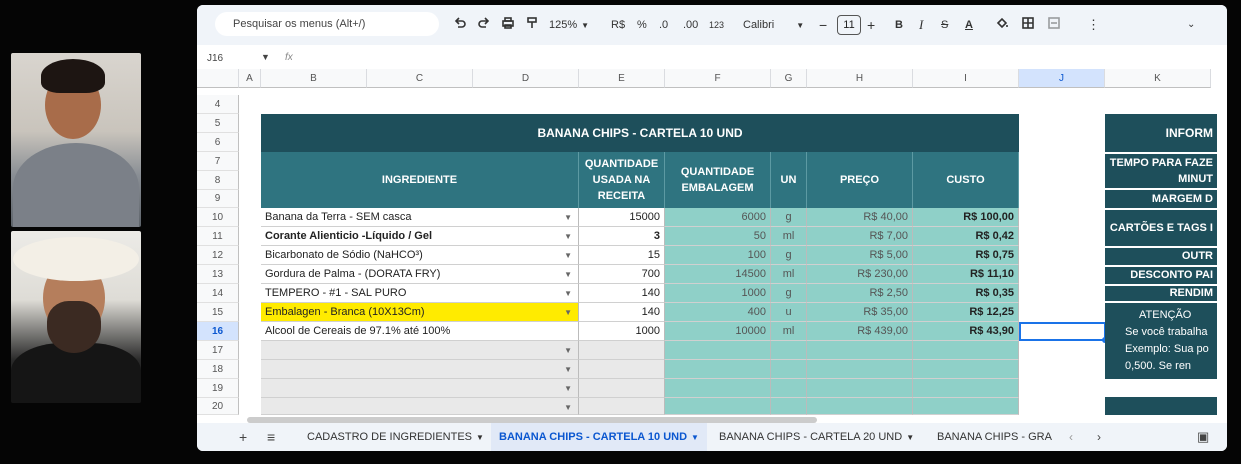  I want to click on price-cell: R$ 35,00, so click(860, 312).